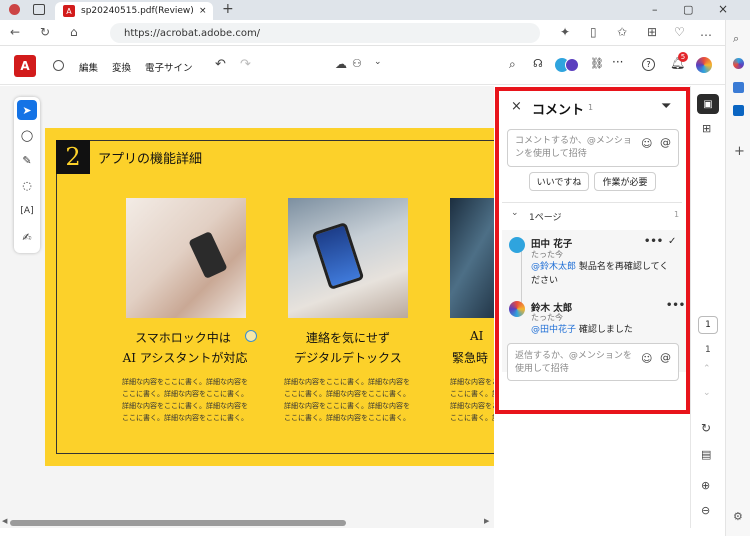 This screenshot has width=750, height=536. What do you see at coordinates (348, 358) in the screenshot?
I see `card2-caption-line2: デジタルデトックス` at bounding box center [348, 358].